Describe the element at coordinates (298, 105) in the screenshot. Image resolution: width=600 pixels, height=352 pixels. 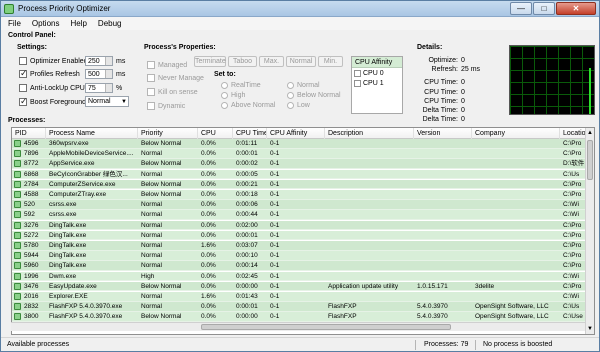
I see `radio-low: Low` at that location.